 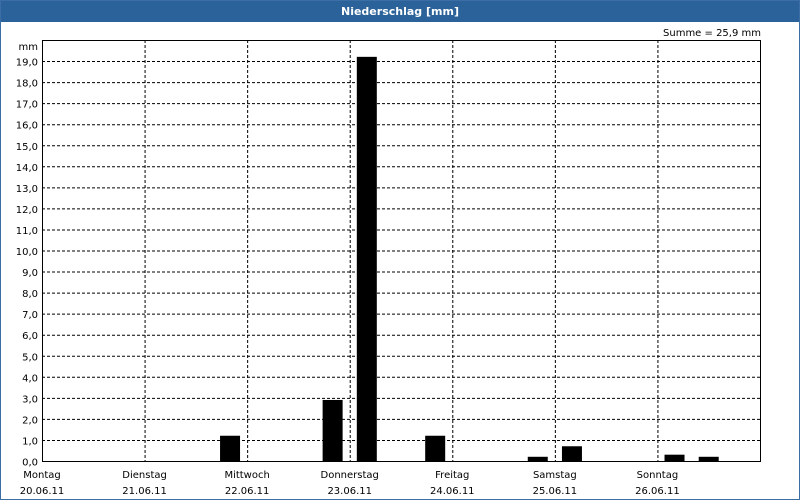 I want to click on x-day-label: Montag, so click(x=41, y=475).